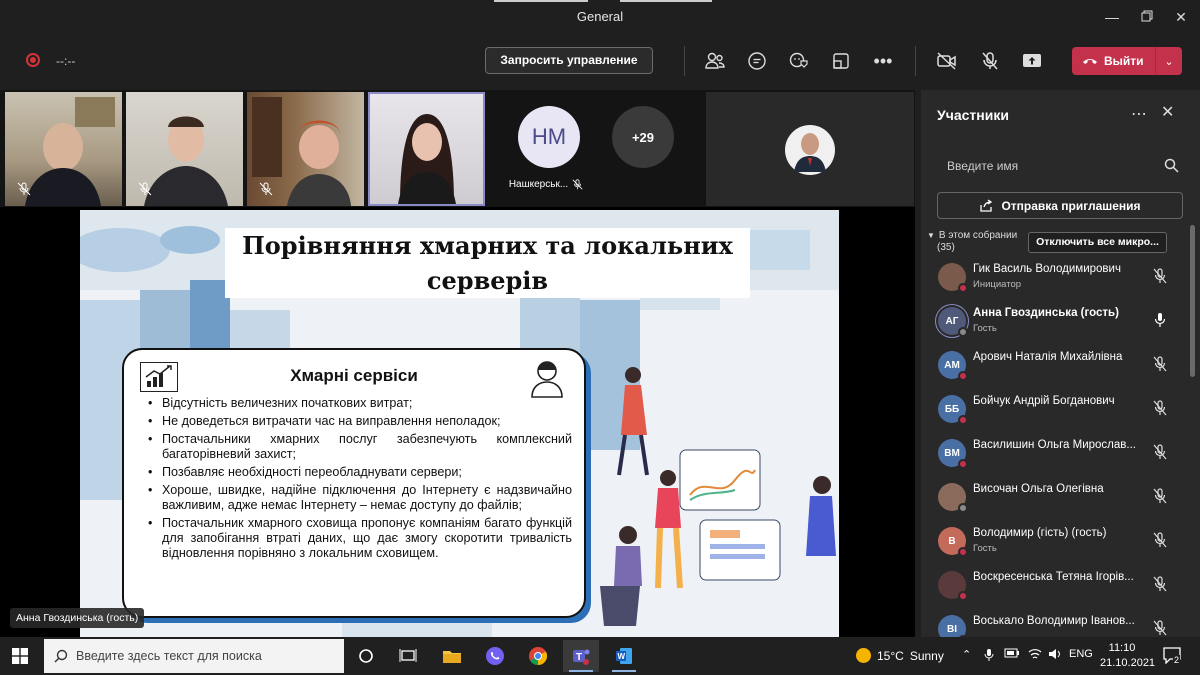 This screenshot has height=675, width=1200. I want to click on people-icon, so click(715, 60).